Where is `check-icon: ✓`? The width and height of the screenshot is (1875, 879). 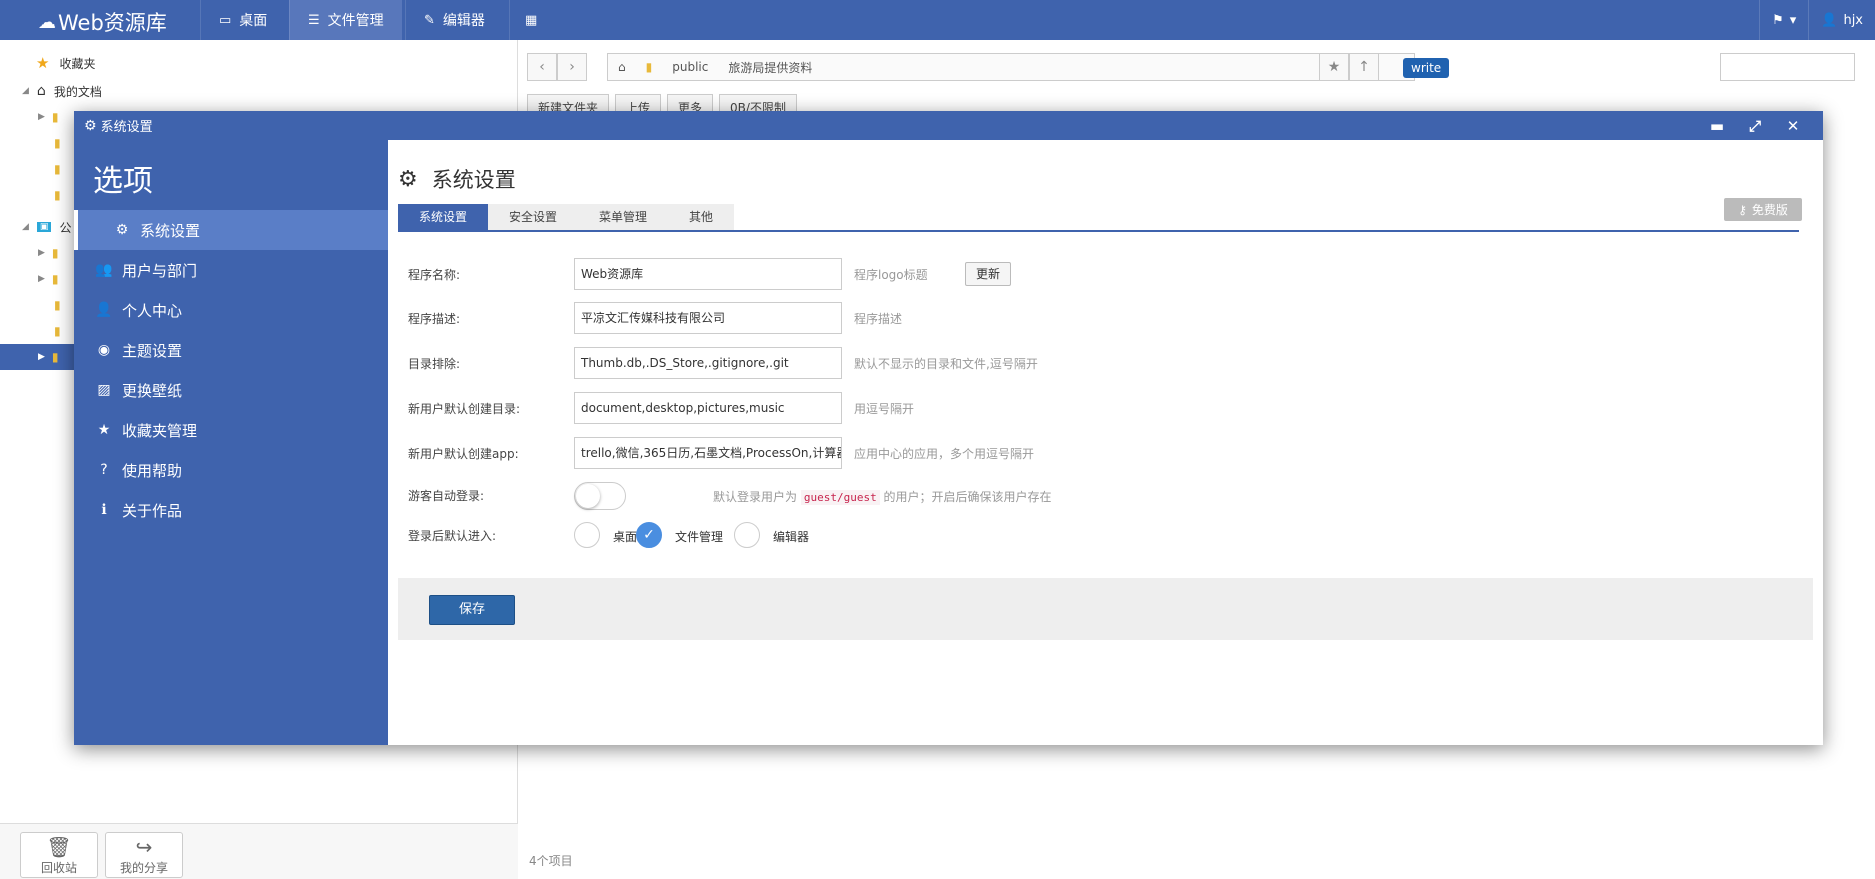
check-icon: ✓ is located at coordinates (649, 535).